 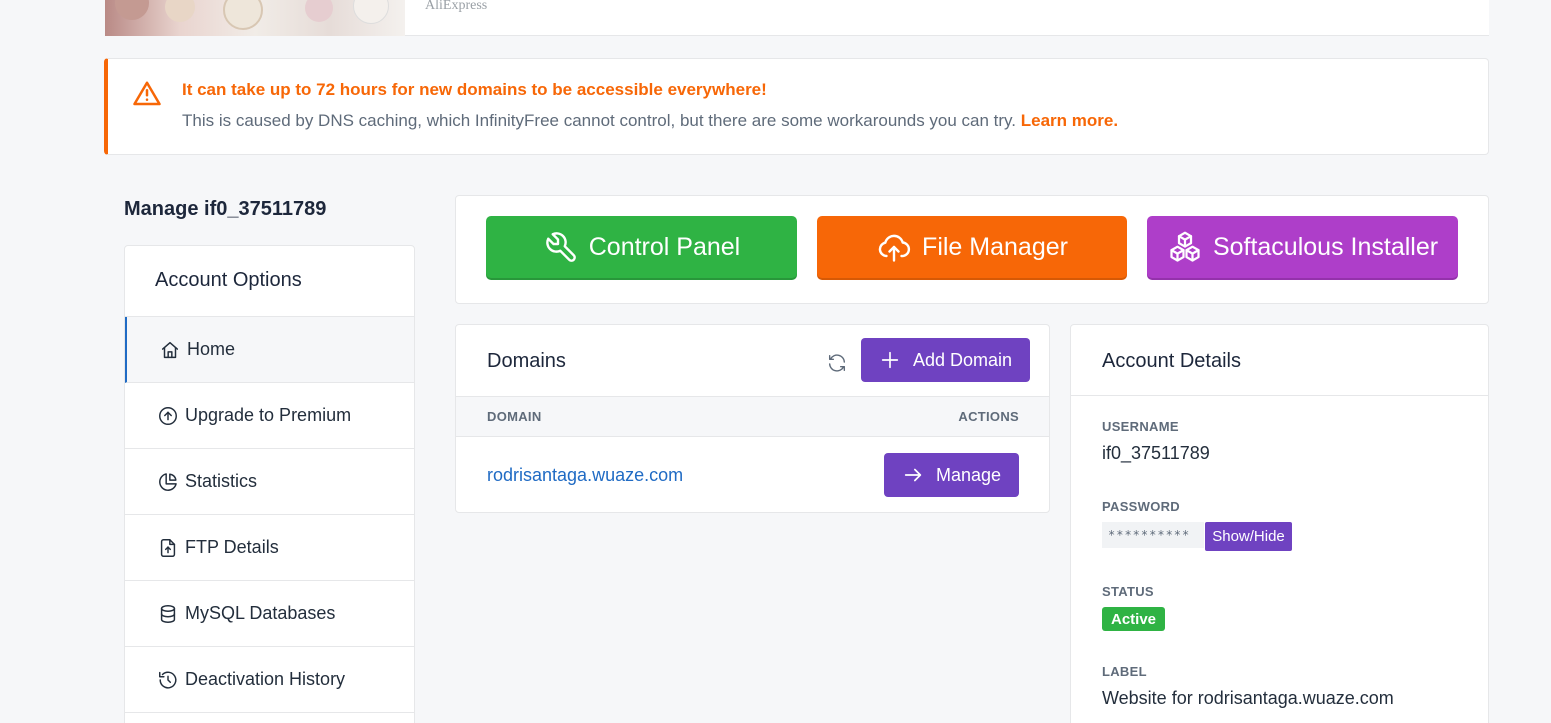 What do you see at coordinates (988, 416) in the screenshot?
I see `column-header-actions: ACTIONS` at bounding box center [988, 416].